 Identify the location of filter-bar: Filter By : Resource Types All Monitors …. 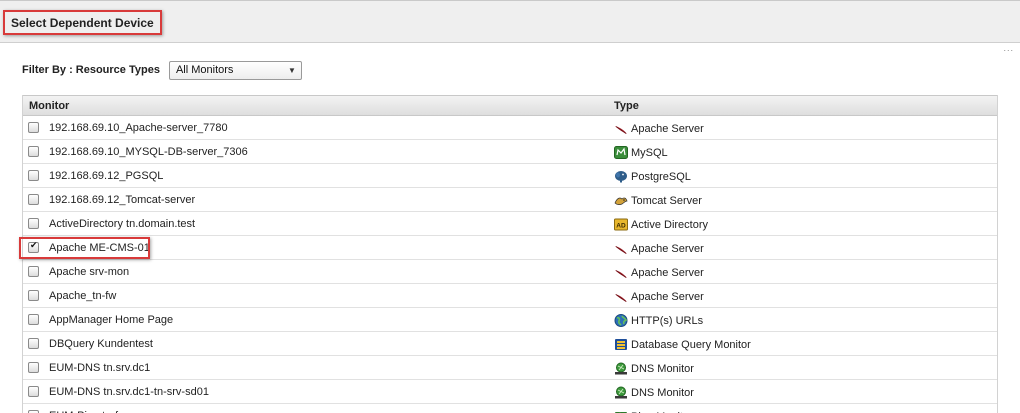
(162, 70).